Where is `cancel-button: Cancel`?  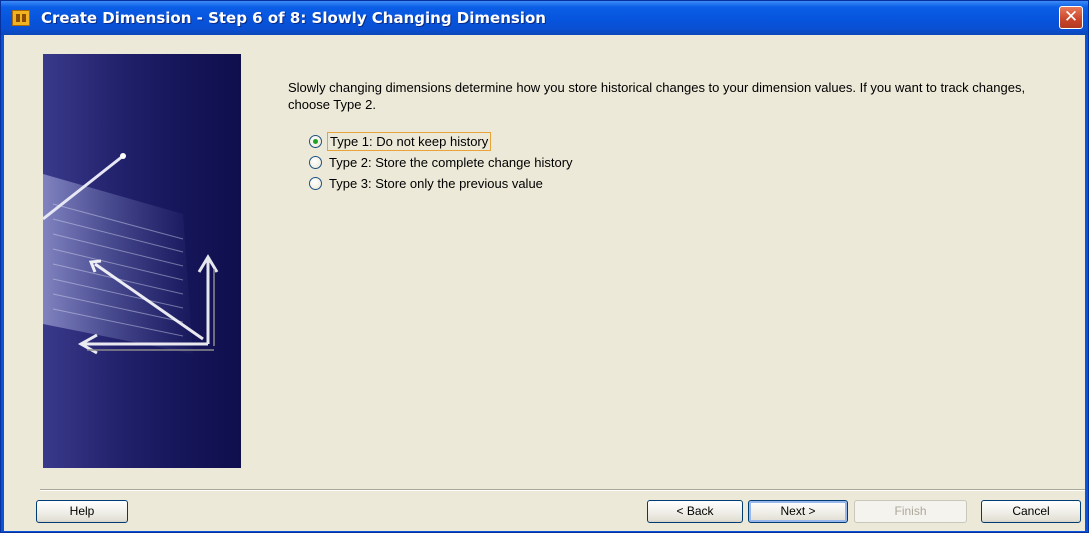 cancel-button: Cancel is located at coordinates (1031, 511).